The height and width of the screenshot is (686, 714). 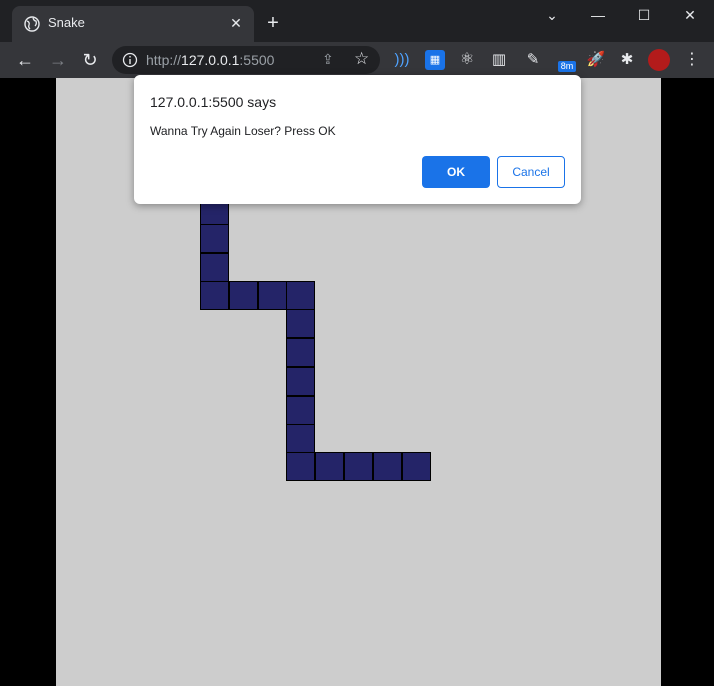 What do you see at coordinates (213, 102) in the screenshot?
I see `dialog-title: 127.0.0.1:5500 says` at bounding box center [213, 102].